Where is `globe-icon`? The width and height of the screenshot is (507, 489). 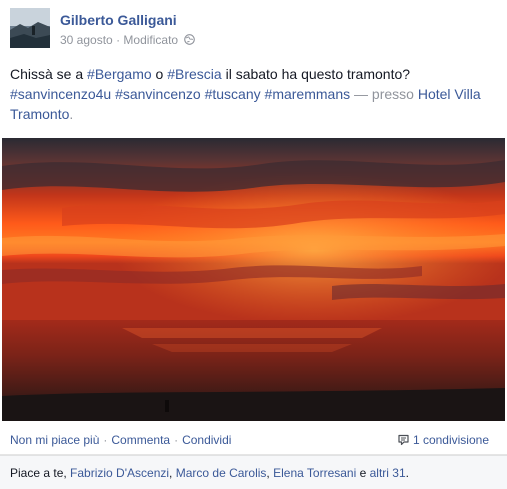 globe-icon is located at coordinates (190, 40).